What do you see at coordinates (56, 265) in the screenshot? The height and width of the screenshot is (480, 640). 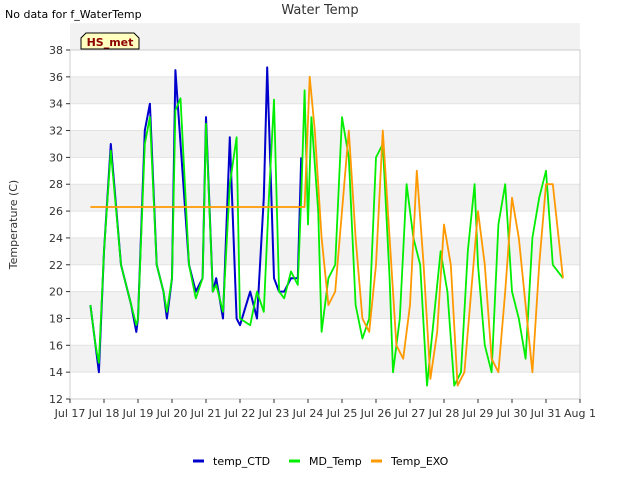 I see `y-tick-label: 22` at bounding box center [56, 265].